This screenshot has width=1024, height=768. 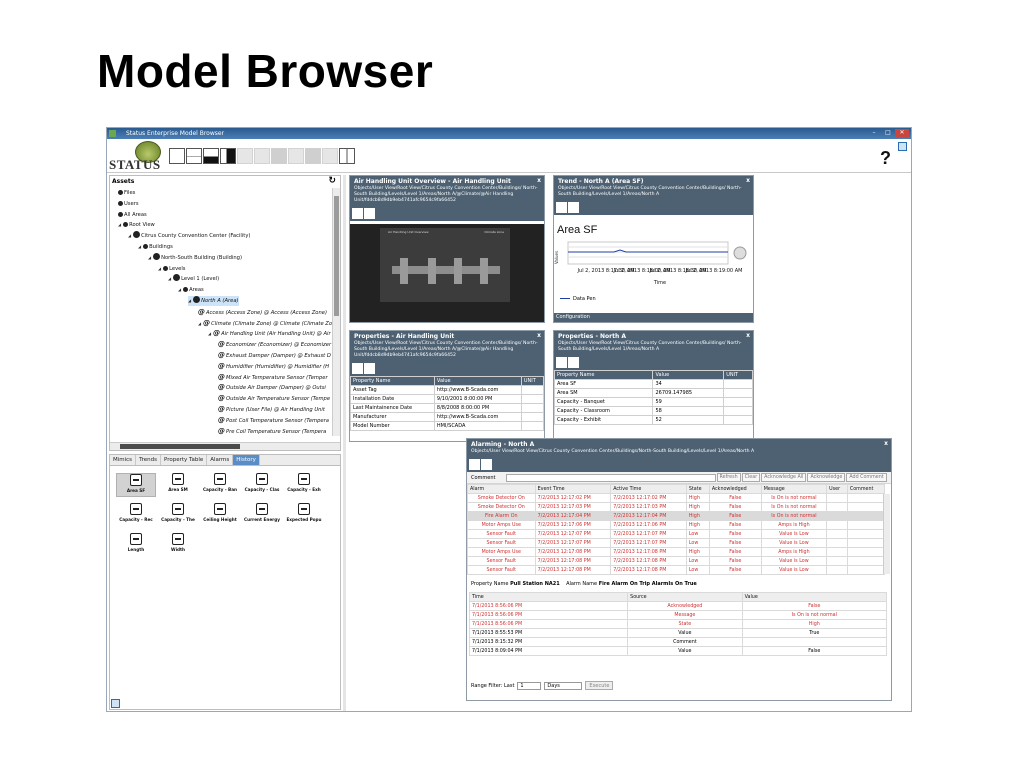 I want to click on history-property-item: Capacity - Clas, so click(x=262, y=485).